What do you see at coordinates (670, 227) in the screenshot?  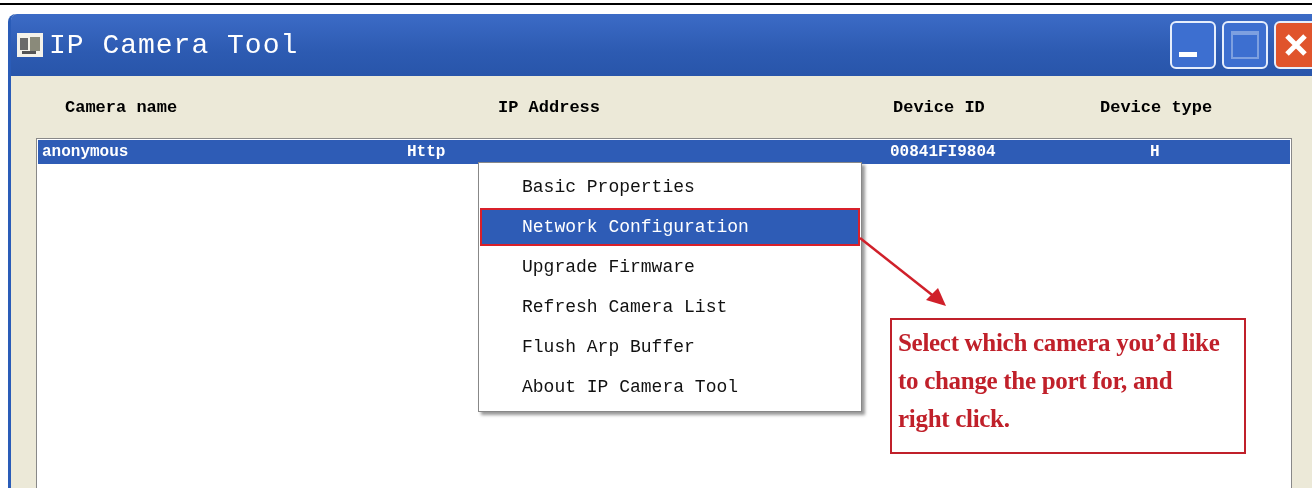 I see `menu-item: Network Configuration` at bounding box center [670, 227].